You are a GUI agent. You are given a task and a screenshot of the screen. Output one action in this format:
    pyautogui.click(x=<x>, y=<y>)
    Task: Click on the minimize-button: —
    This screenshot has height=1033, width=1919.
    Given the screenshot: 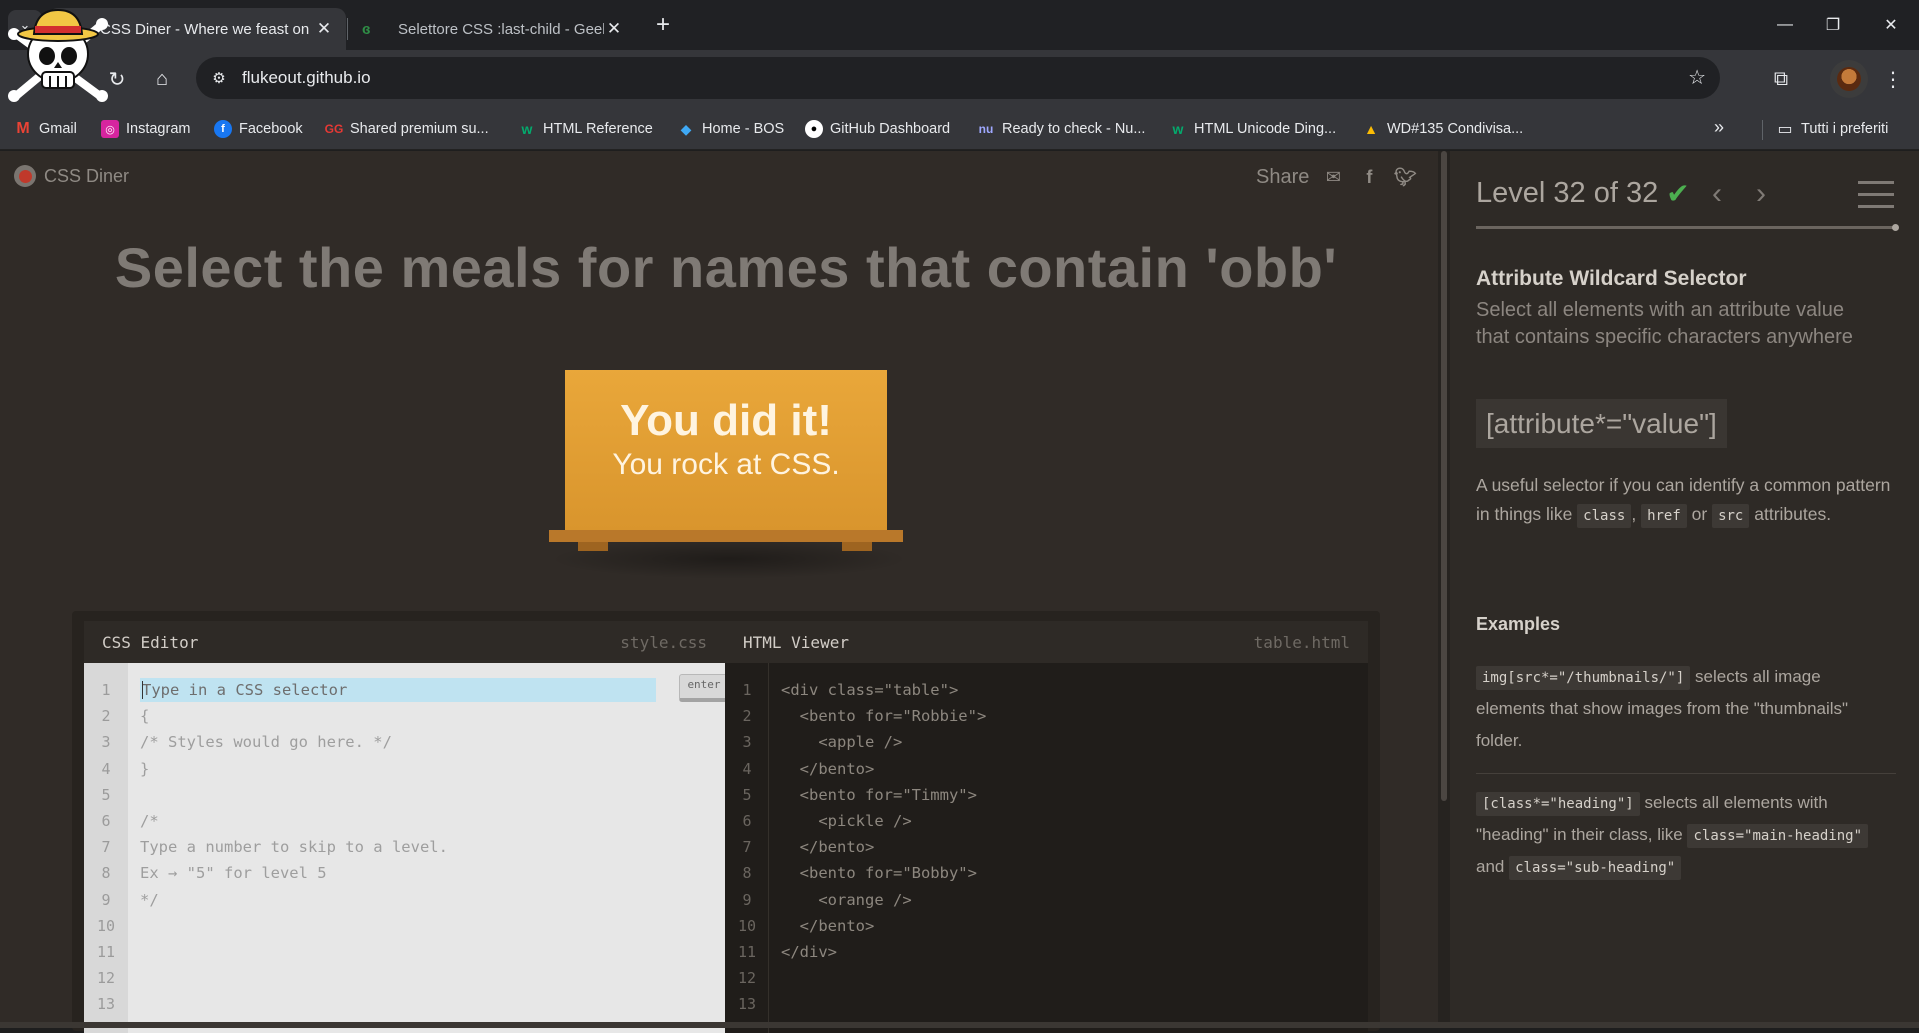 What is the action you would take?
    pyautogui.click(x=1785, y=25)
    